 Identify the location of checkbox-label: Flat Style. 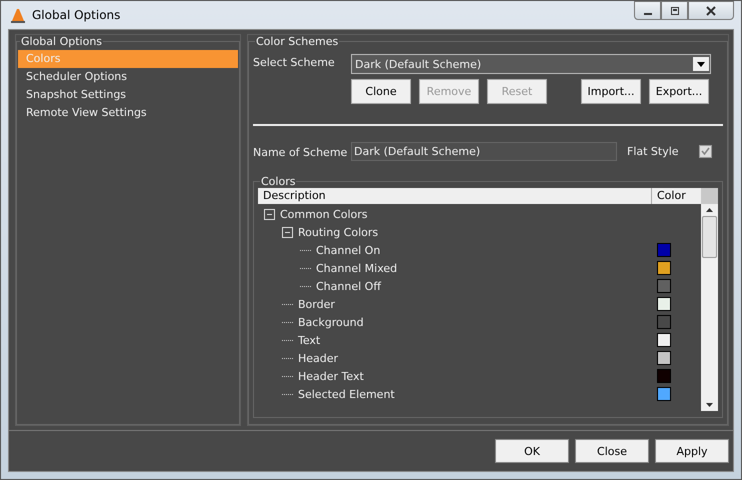
(653, 151).